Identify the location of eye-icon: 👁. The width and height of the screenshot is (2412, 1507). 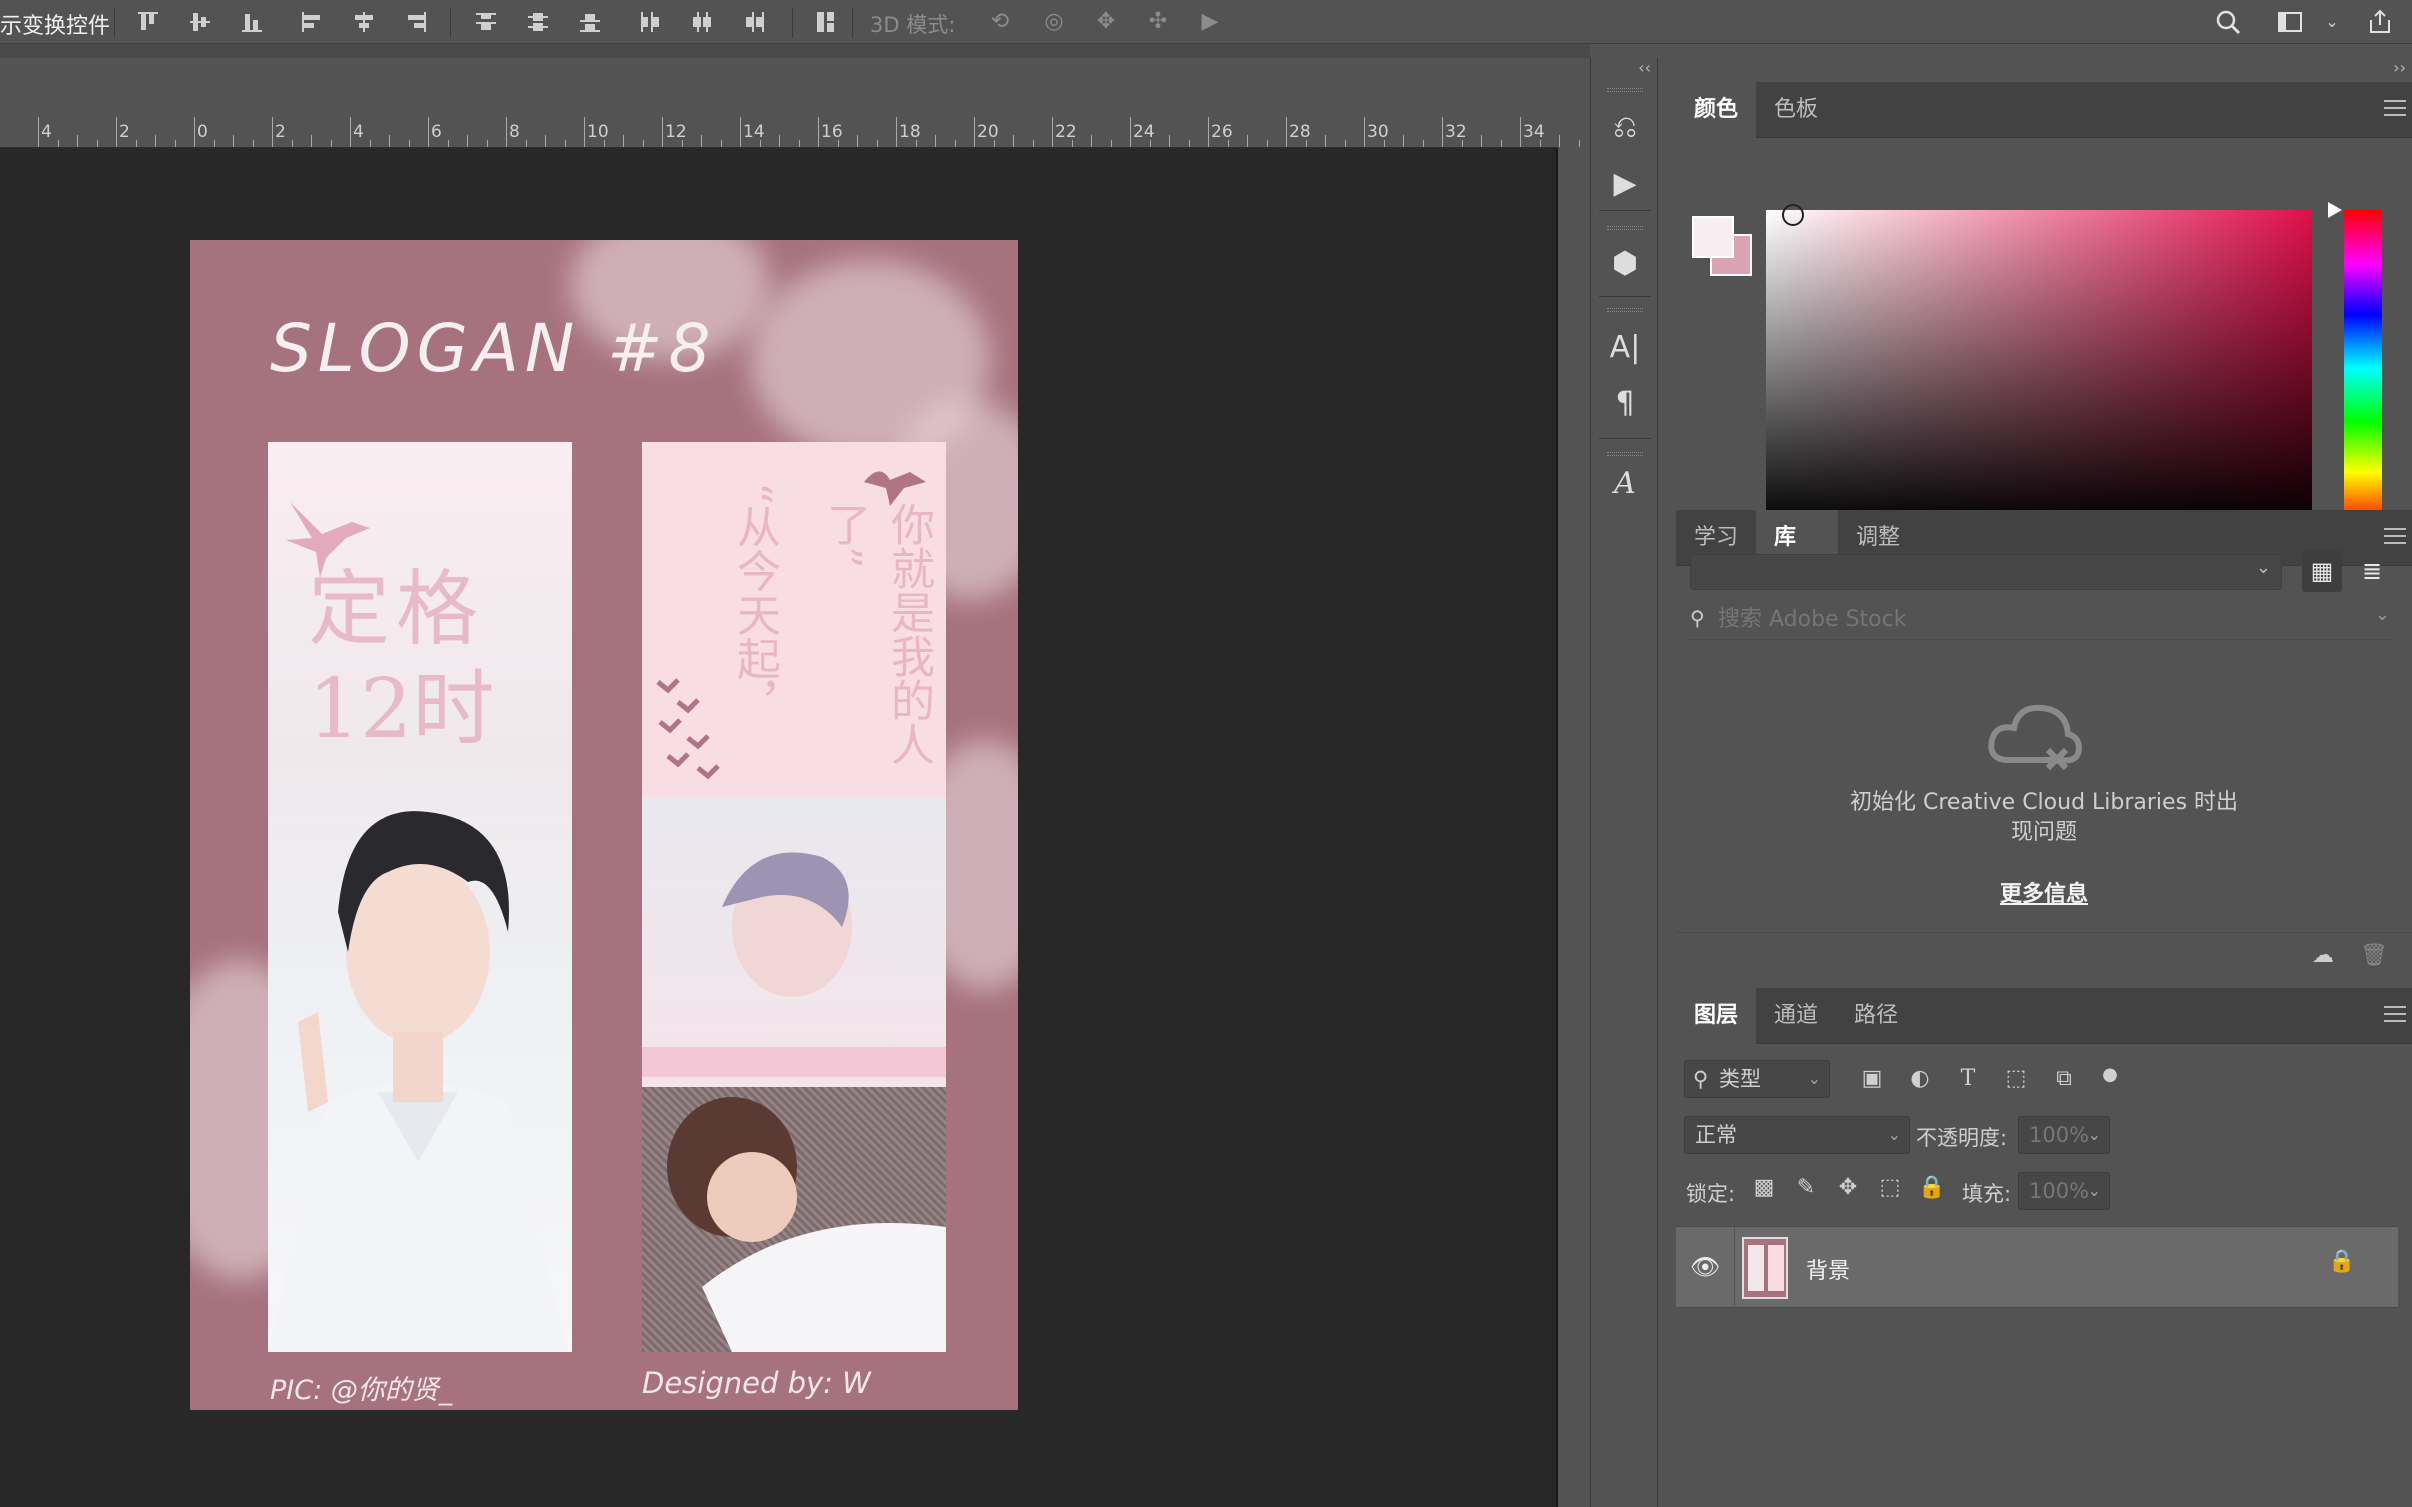
(1705, 1267).